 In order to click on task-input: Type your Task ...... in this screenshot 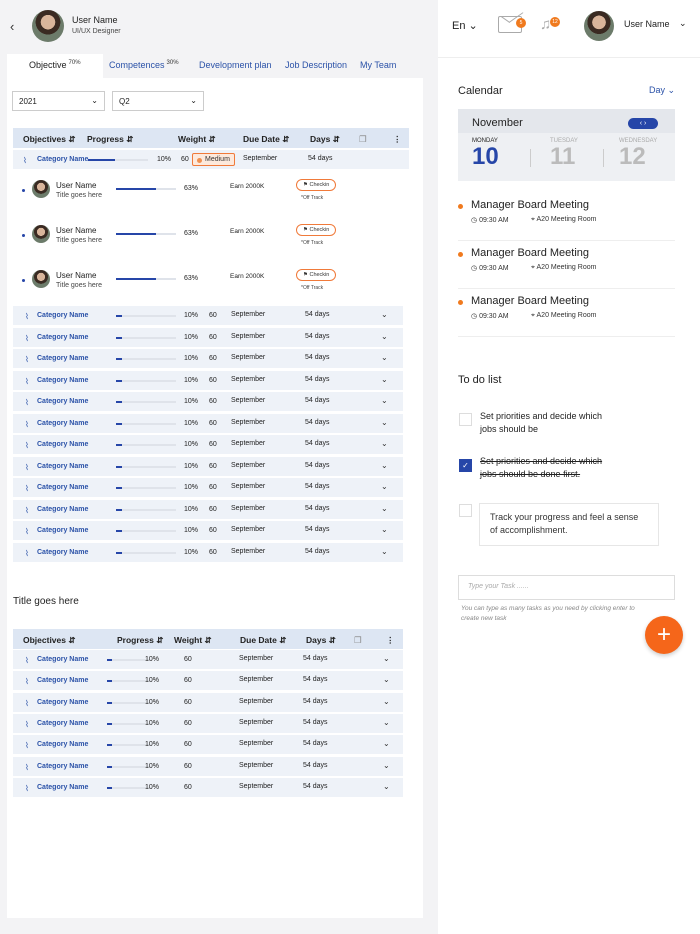, I will do `click(566, 587)`.